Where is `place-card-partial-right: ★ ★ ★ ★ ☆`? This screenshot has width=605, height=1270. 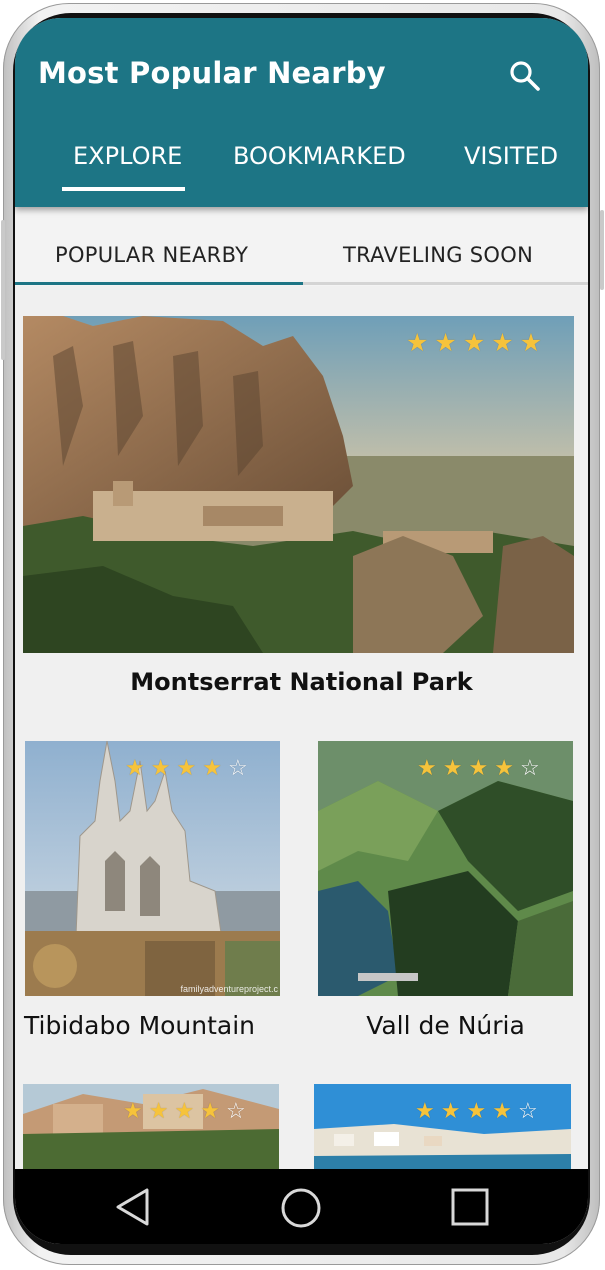 place-card-partial-right: ★ ★ ★ ★ ☆ is located at coordinates (442, 1126).